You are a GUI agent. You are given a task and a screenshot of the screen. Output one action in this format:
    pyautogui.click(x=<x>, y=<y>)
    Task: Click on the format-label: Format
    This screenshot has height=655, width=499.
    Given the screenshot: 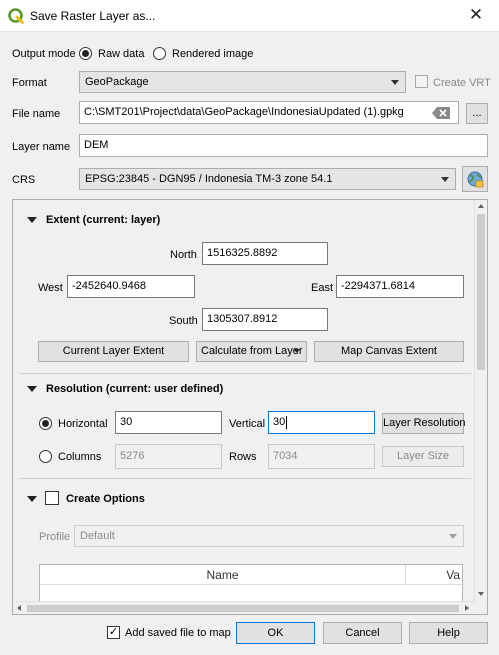 What is the action you would take?
    pyautogui.click(x=29, y=83)
    